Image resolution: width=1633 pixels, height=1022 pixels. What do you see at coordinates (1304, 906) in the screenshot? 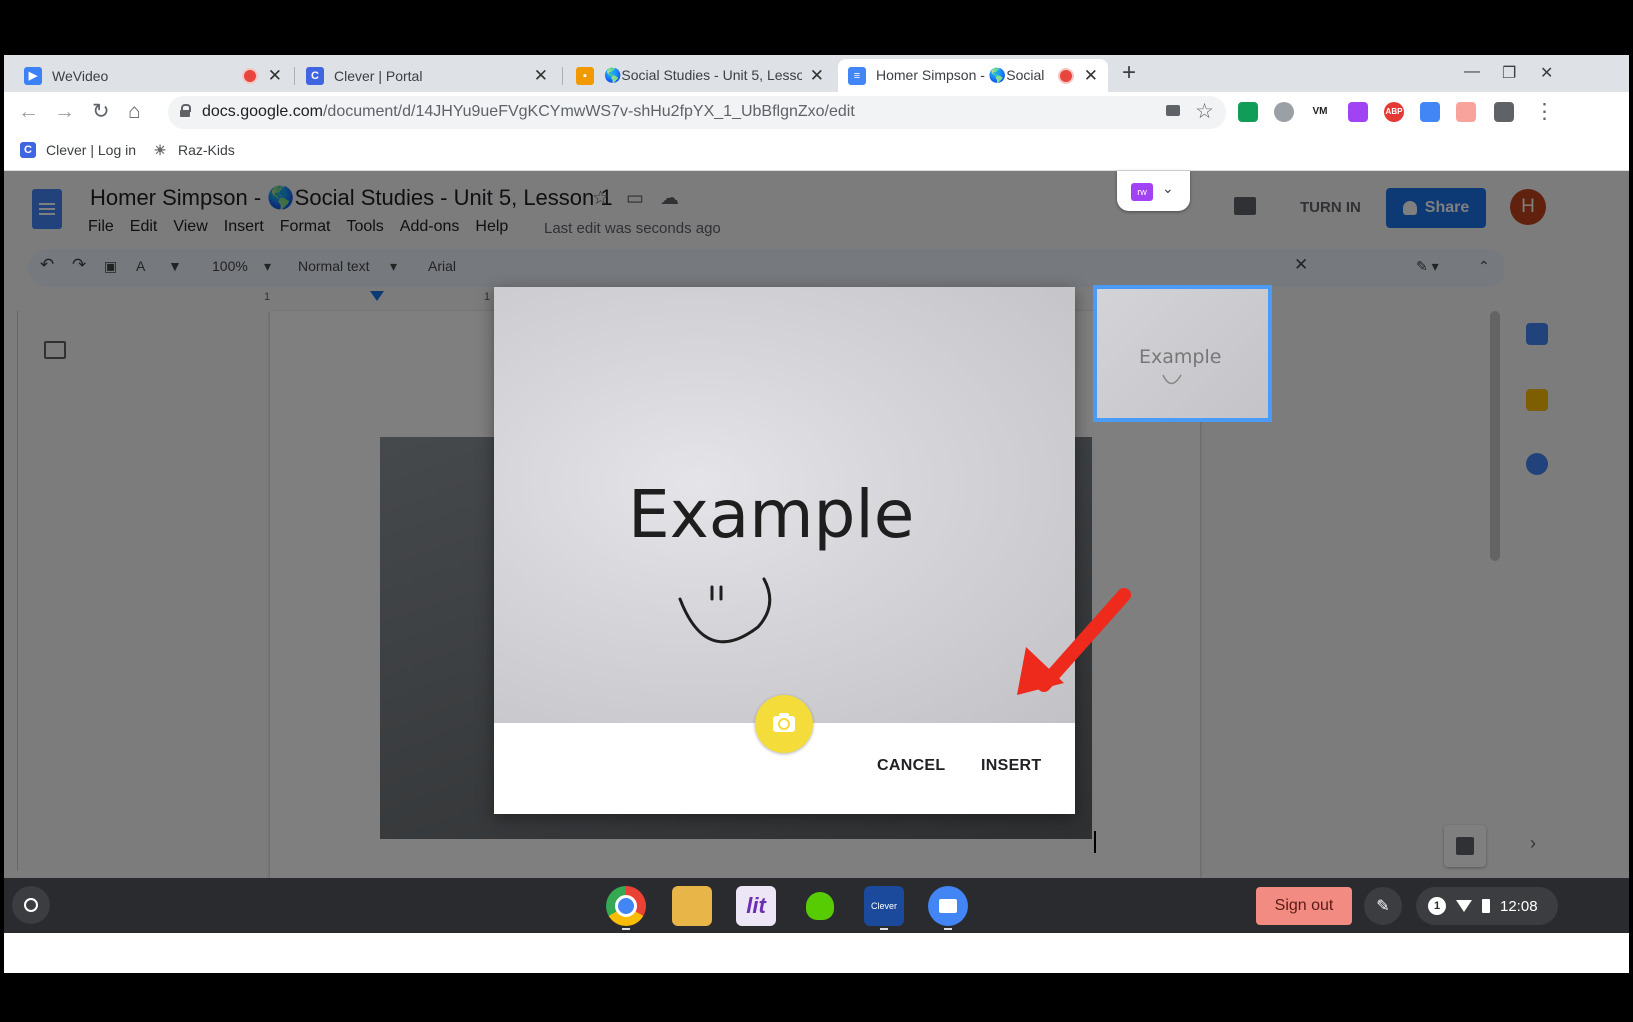
I see `sign-out-button: Sign out` at bounding box center [1304, 906].